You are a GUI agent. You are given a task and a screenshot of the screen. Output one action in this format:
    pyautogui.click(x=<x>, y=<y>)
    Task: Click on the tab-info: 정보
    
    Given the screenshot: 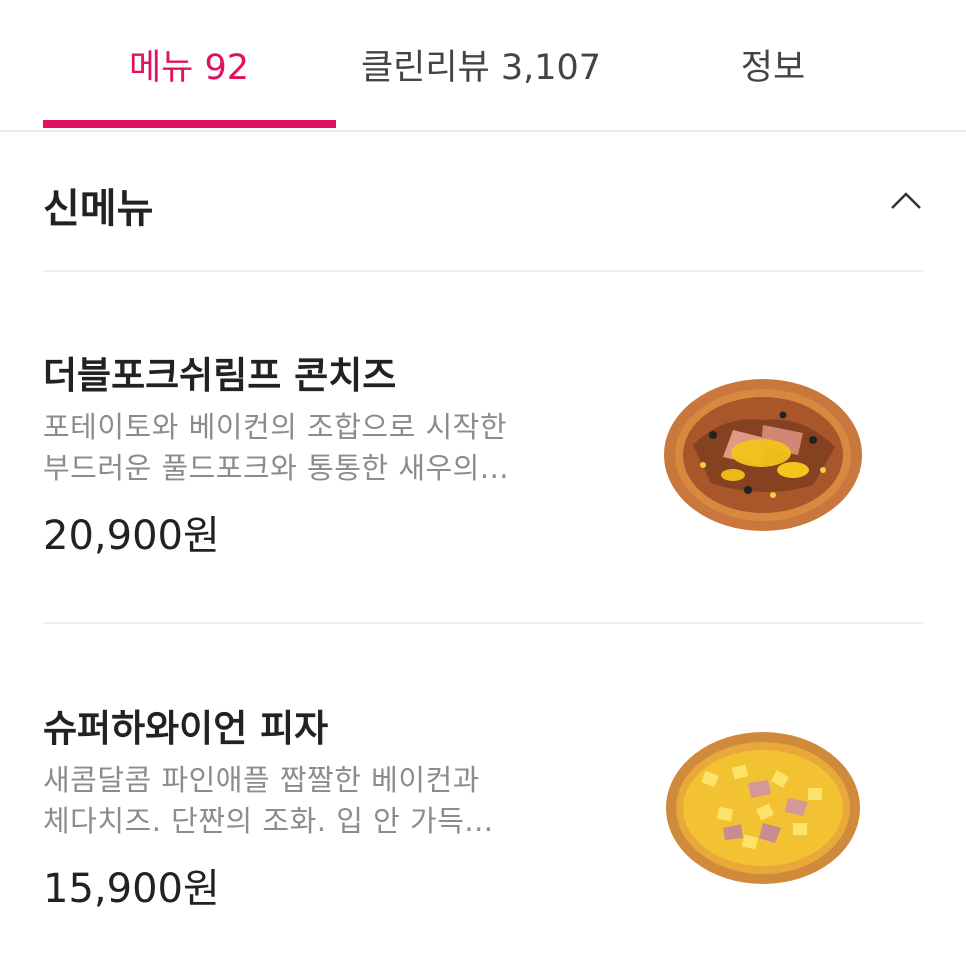 What is the action you would take?
    pyautogui.click(x=773, y=64)
    